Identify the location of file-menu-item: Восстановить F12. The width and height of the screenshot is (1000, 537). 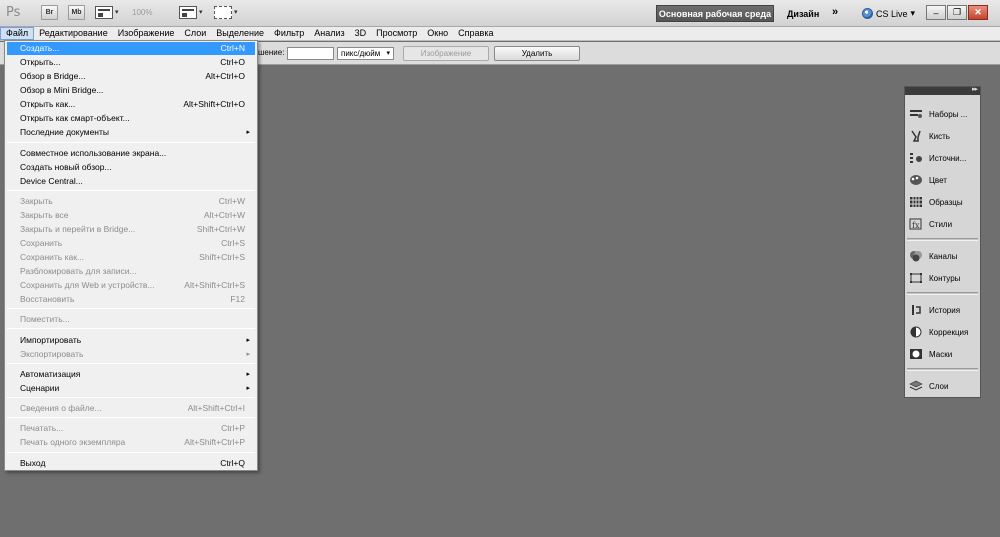
(131, 299).